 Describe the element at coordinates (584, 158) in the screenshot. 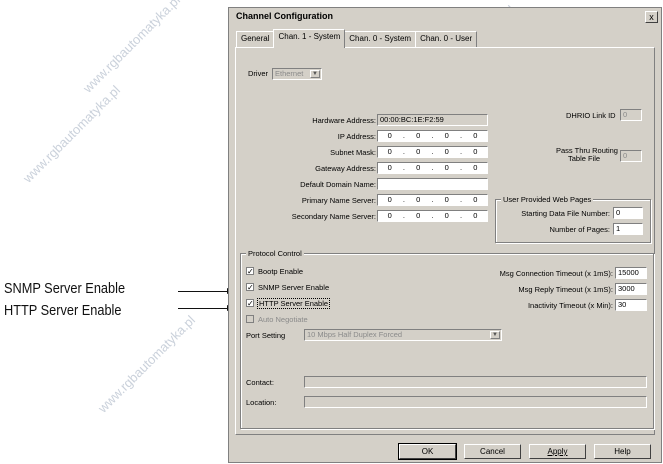

I see `table-file-label: Table File` at that location.